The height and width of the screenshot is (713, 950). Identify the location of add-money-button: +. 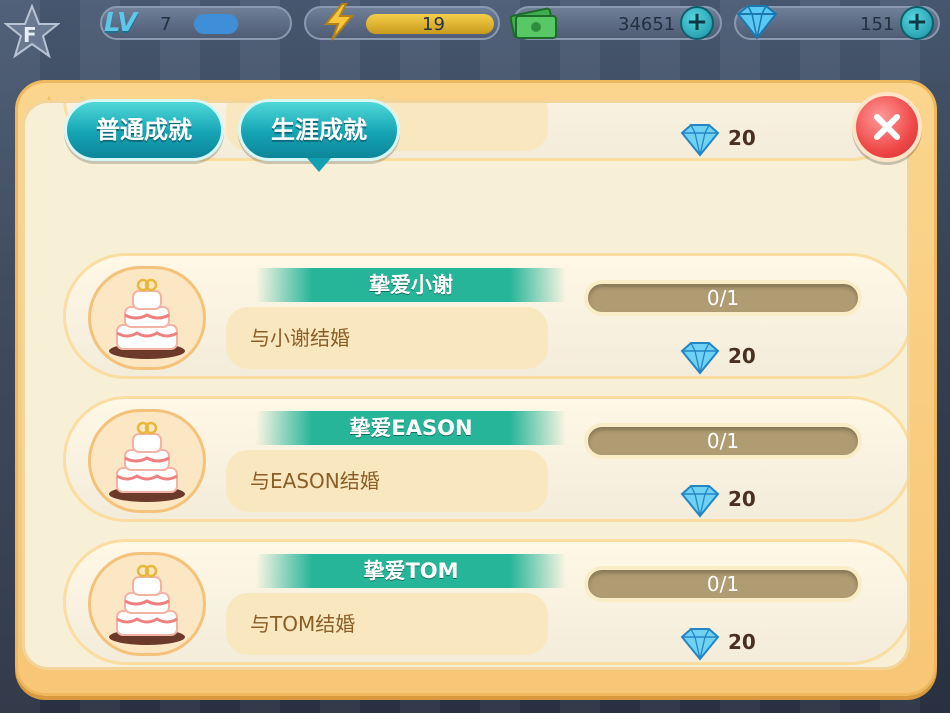
(697, 23).